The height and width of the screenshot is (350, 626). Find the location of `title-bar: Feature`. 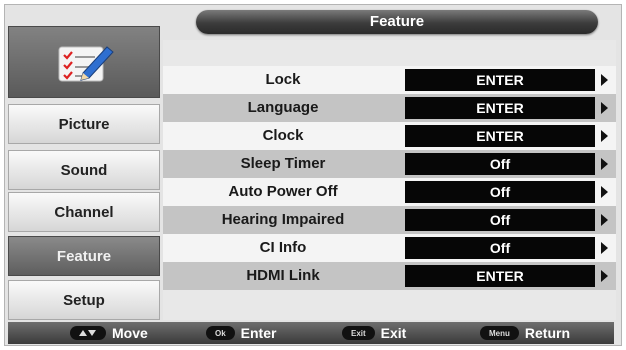

title-bar: Feature is located at coordinates (397, 22).